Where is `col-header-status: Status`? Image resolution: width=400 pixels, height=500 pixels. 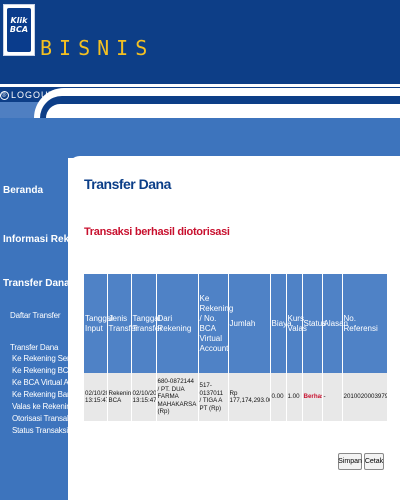
col-header-status: Status is located at coordinates (314, 323).